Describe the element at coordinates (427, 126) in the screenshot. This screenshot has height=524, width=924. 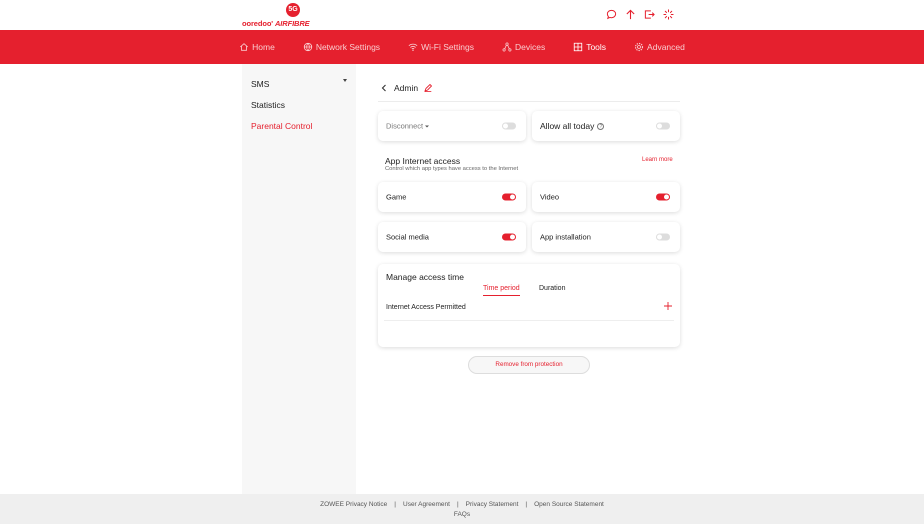
I see `caret-down-icon` at that location.